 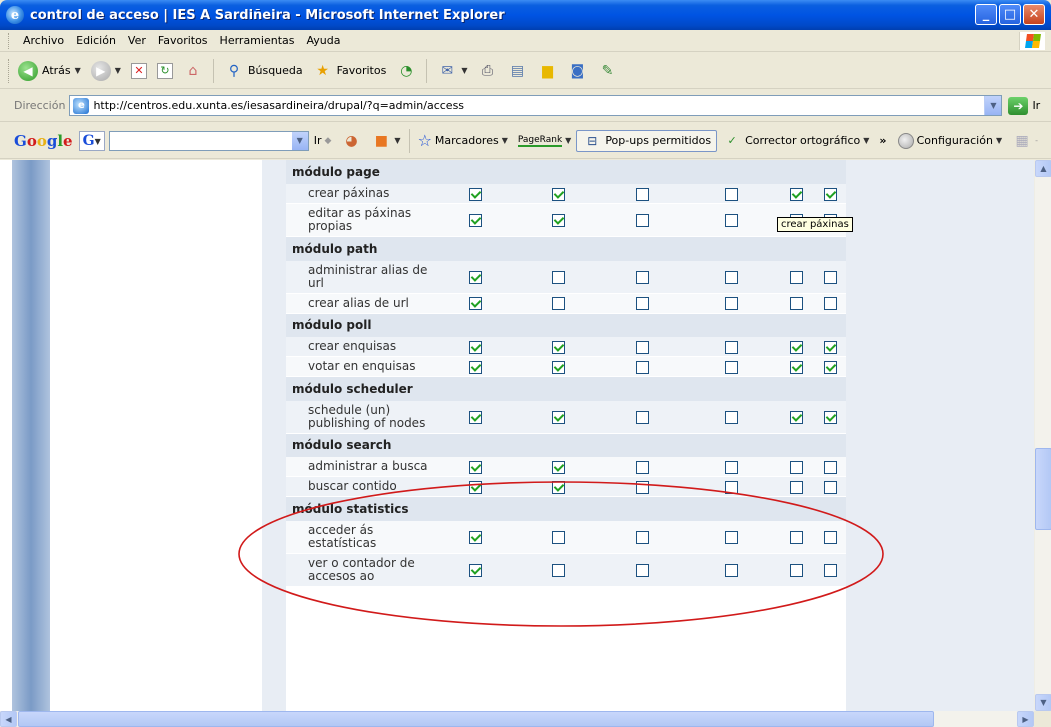 I want to click on google-blogger-button: ■ ▼, so click(x=385, y=141).